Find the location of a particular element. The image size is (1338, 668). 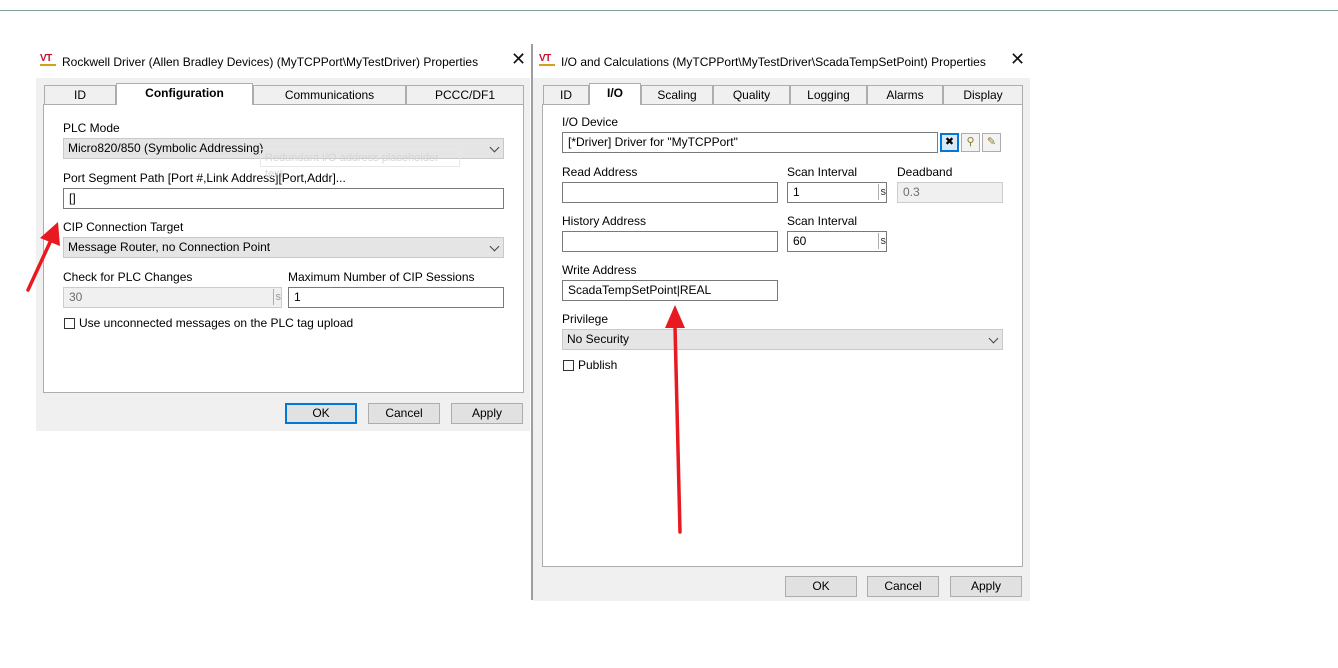

history-scan-interval-input: 60 s is located at coordinates (837, 241).